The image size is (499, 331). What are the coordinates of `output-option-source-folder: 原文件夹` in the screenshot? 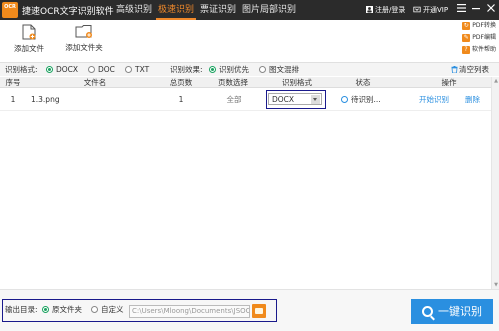 It's located at (62, 310).